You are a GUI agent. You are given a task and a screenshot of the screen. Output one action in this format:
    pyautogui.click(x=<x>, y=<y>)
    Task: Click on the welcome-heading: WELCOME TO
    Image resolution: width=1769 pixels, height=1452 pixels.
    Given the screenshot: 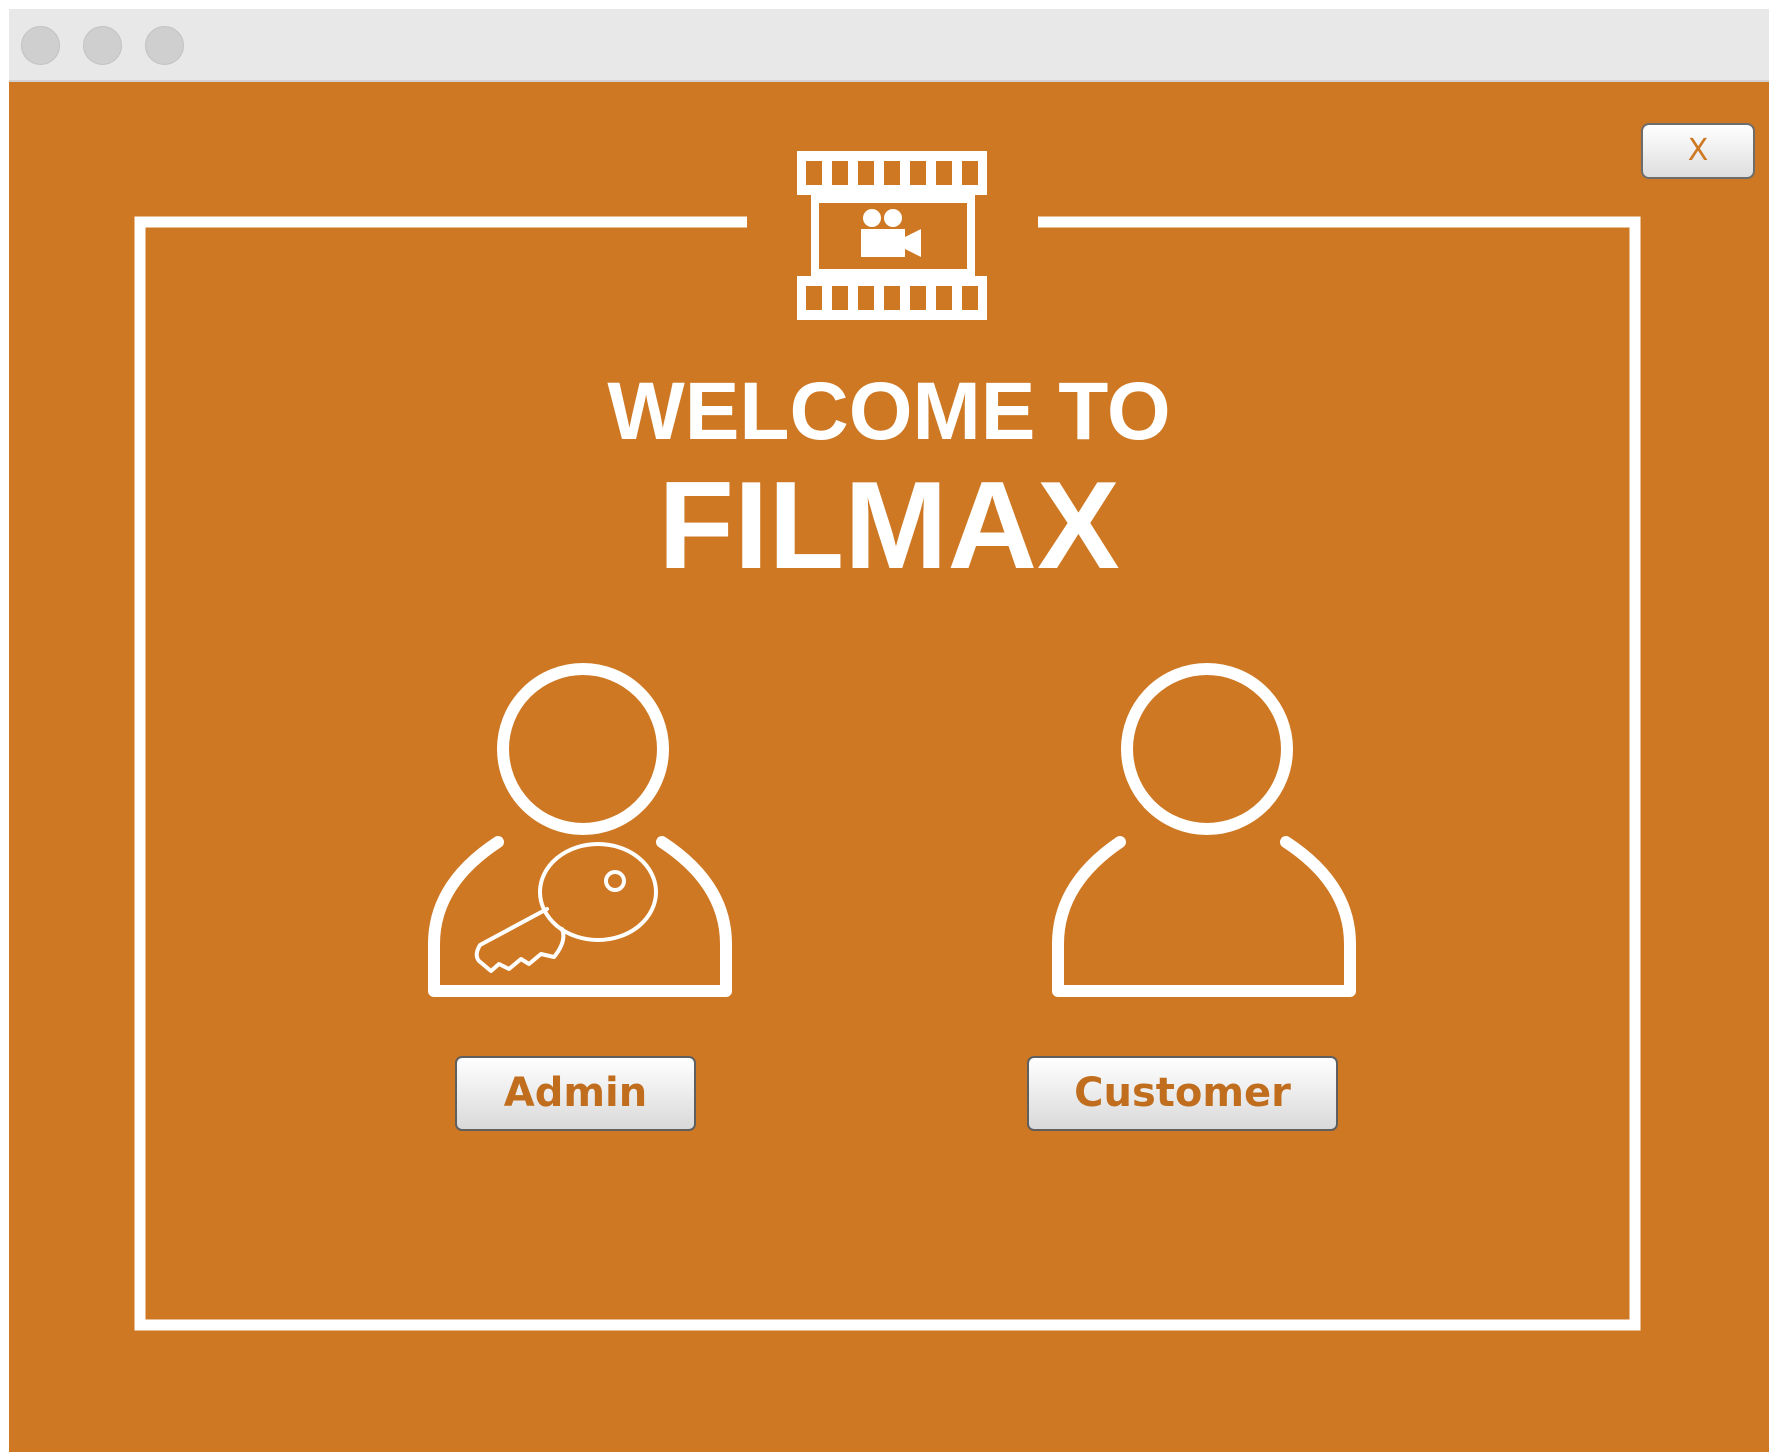 What is the action you would take?
    pyautogui.click(x=889, y=411)
    